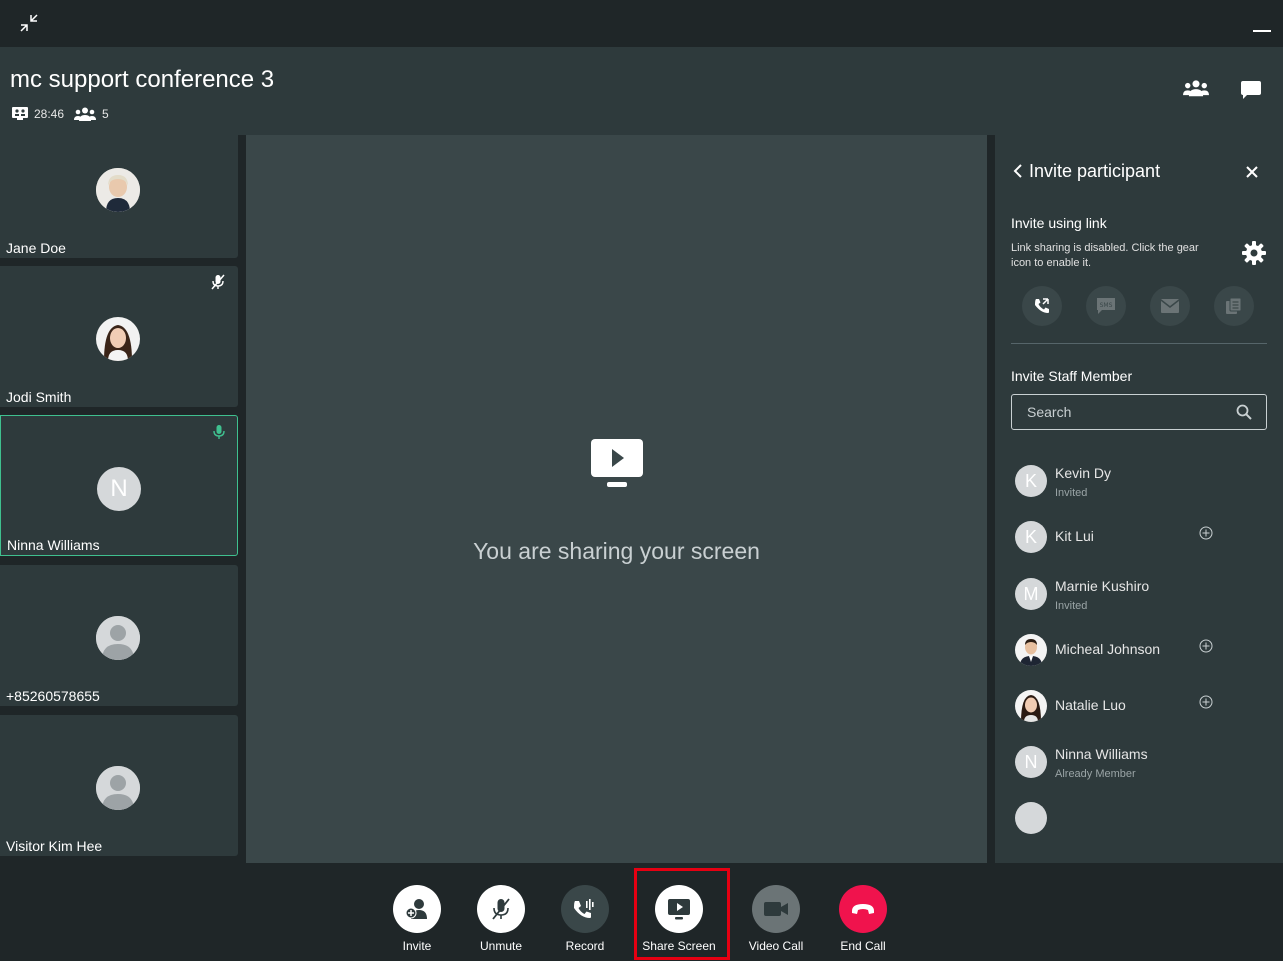  Describe the element at coordinates (616, 551) in the screenshot. I see `sharing-status-message: You are sharing your screen` at that location.